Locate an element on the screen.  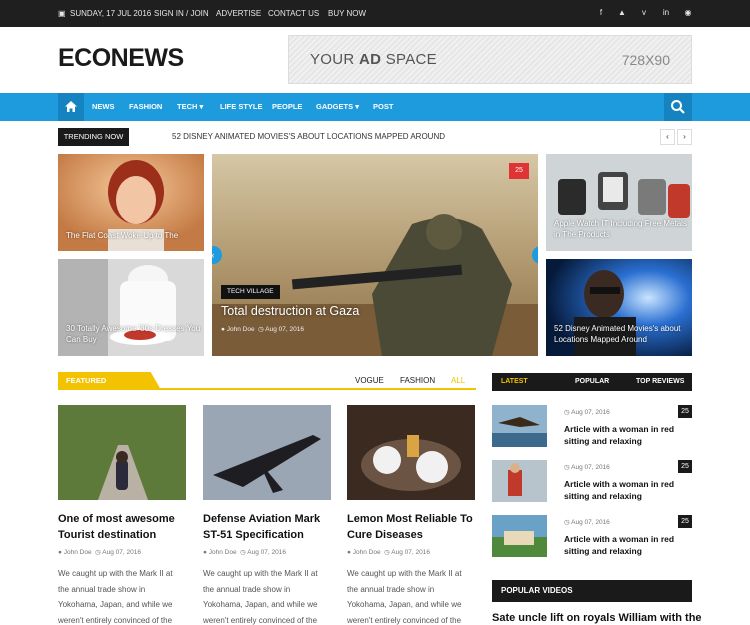
buy-now-link: BUY NOW is located at coordinates (347, 13).